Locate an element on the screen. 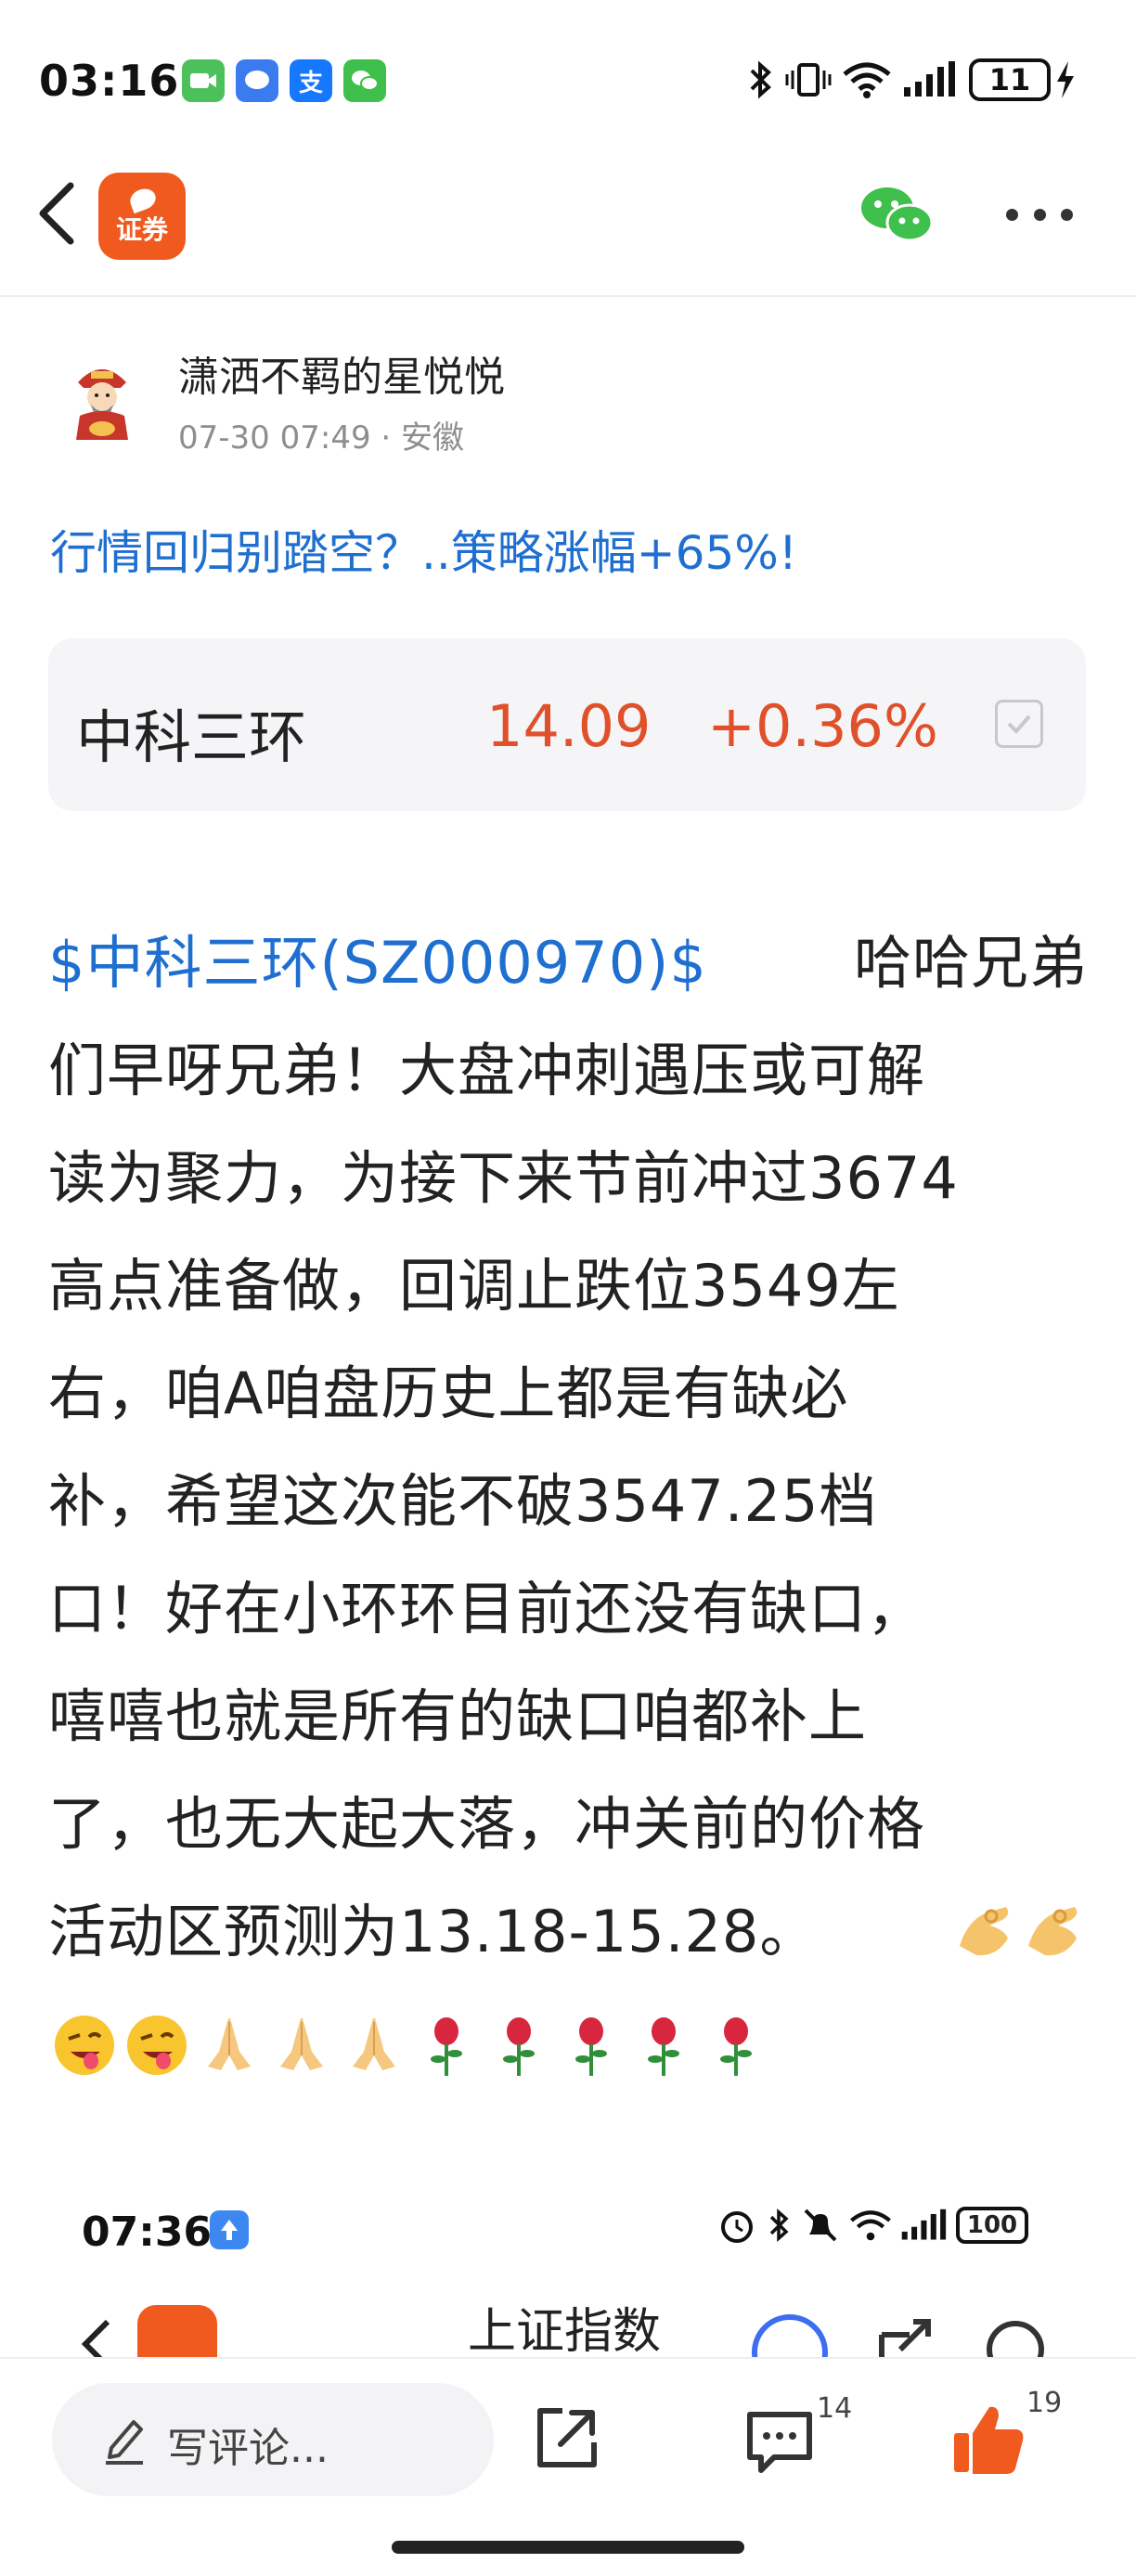 Image resolution: width=1136 pixels, height=2576 pixels. stock-name: 中科三环 is located at coordinates (191, 737).